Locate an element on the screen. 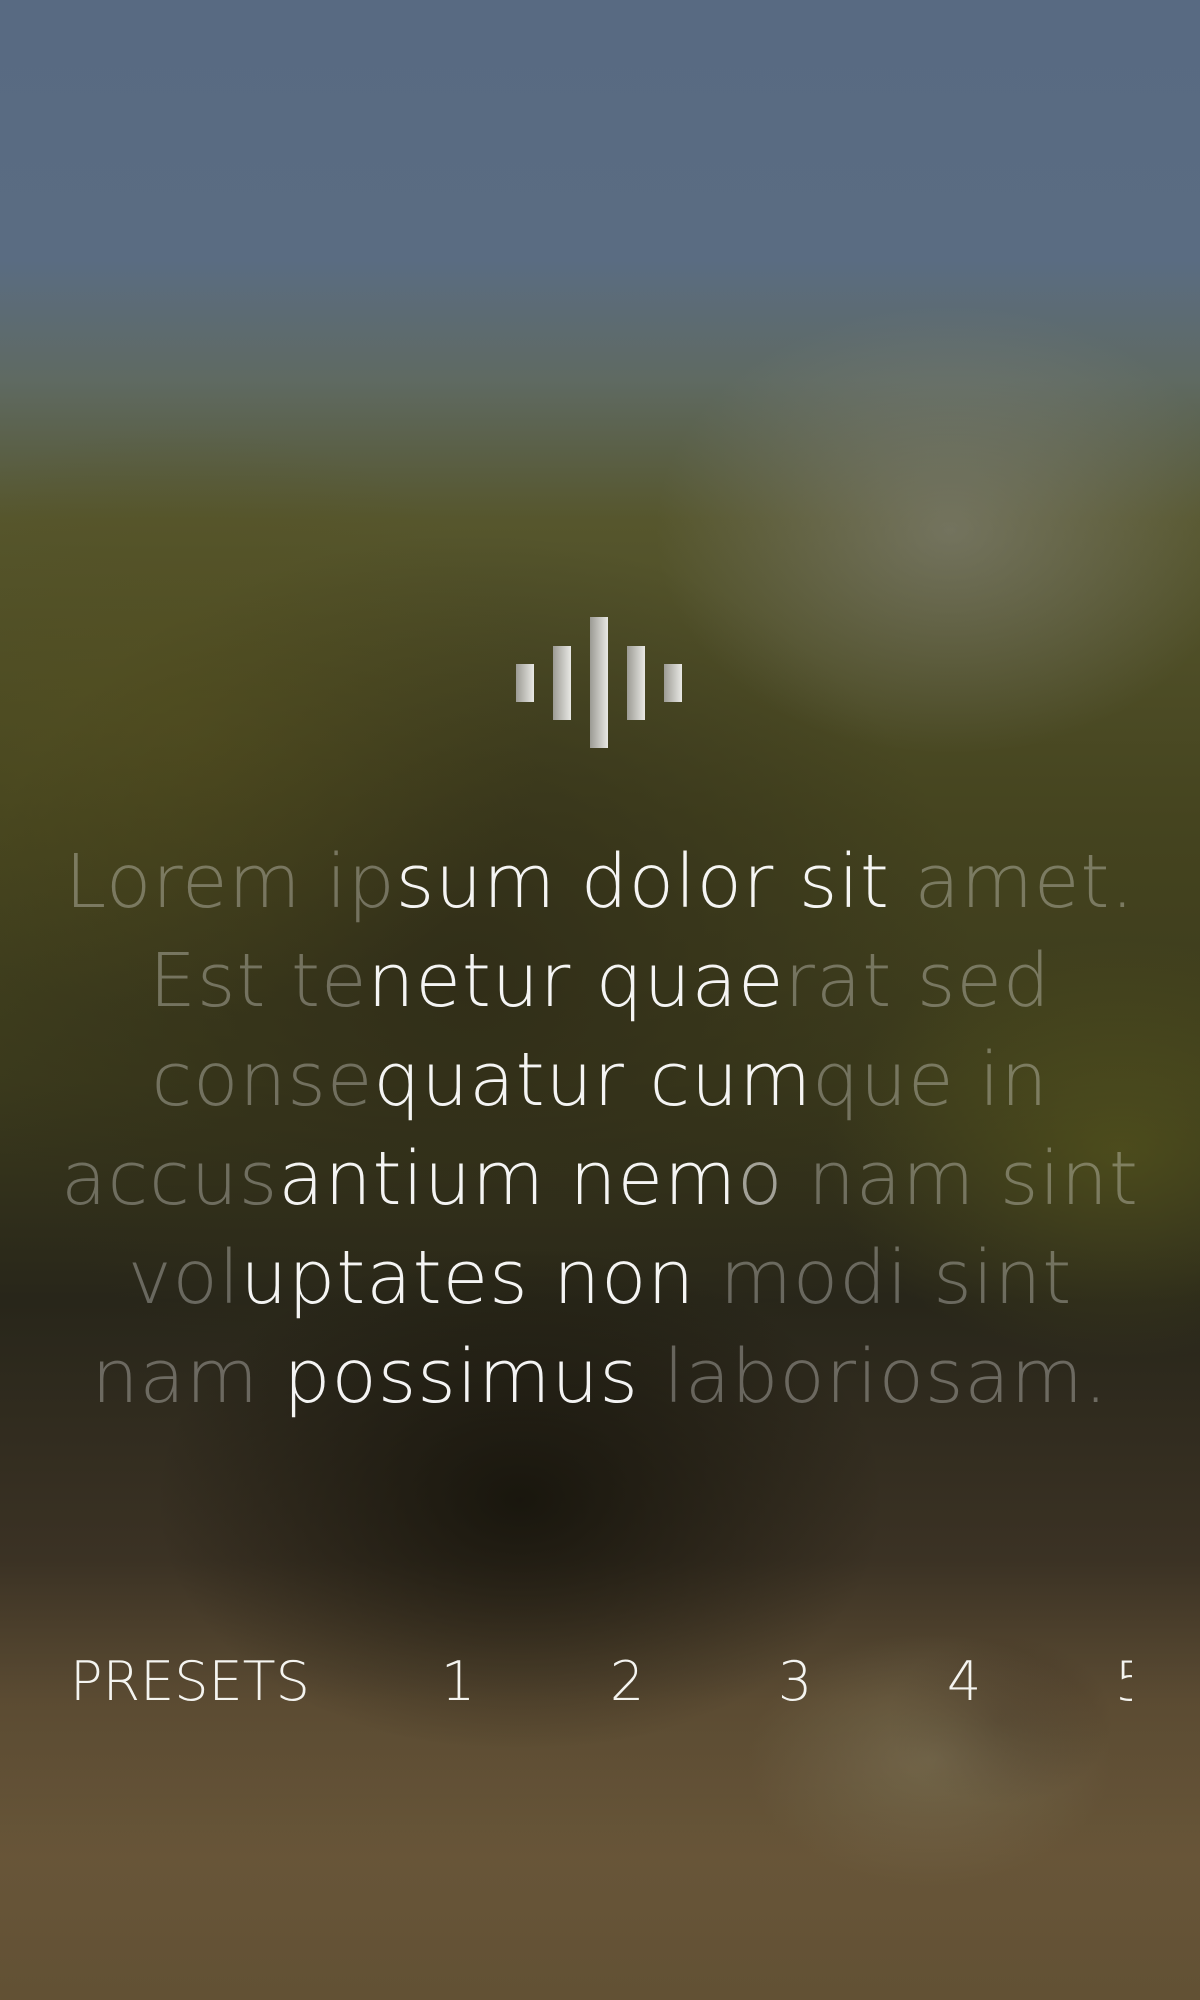 Image resolution: width=1200 pixels, height=2000 pixels. preset-button-1: 1 is located at coordinates (458, 1681).